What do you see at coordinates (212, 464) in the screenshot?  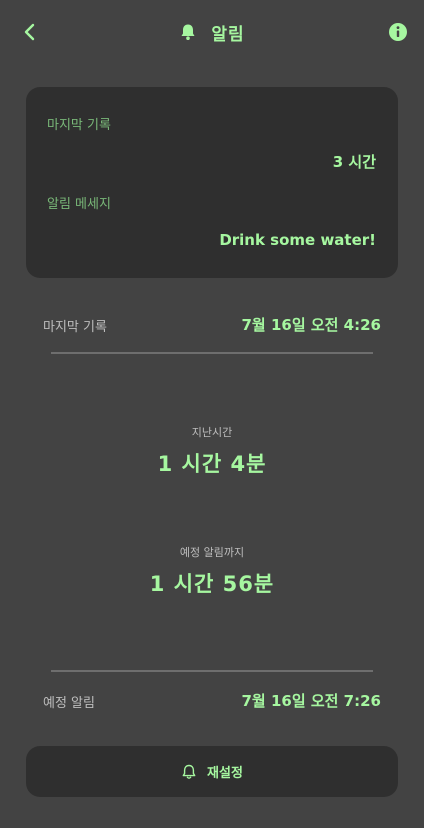 I see `elapsed-value: 1 시간 4분` at bounding box center [212, 464].